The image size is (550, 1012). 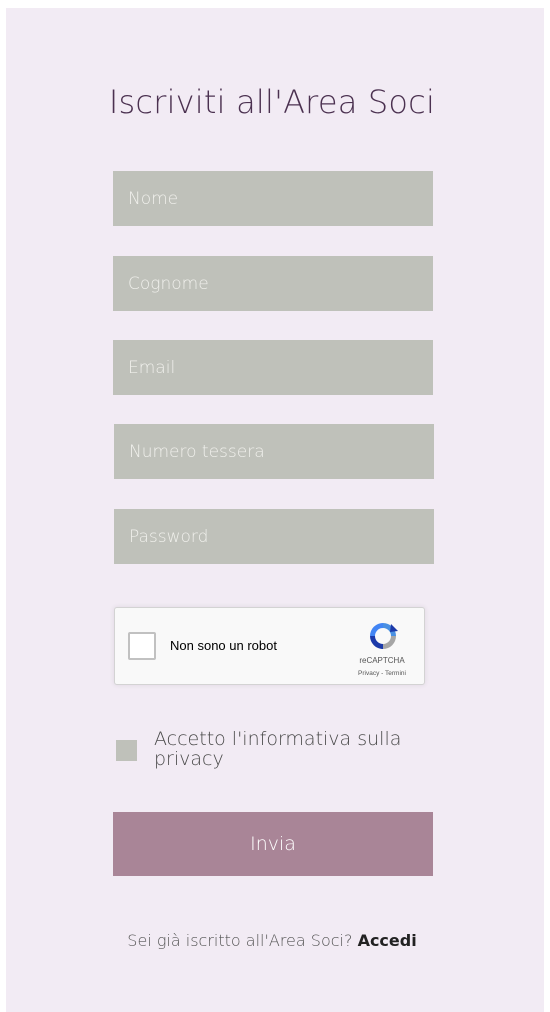 I want to click on submit-button: Invia, so click(x=273, y=844).